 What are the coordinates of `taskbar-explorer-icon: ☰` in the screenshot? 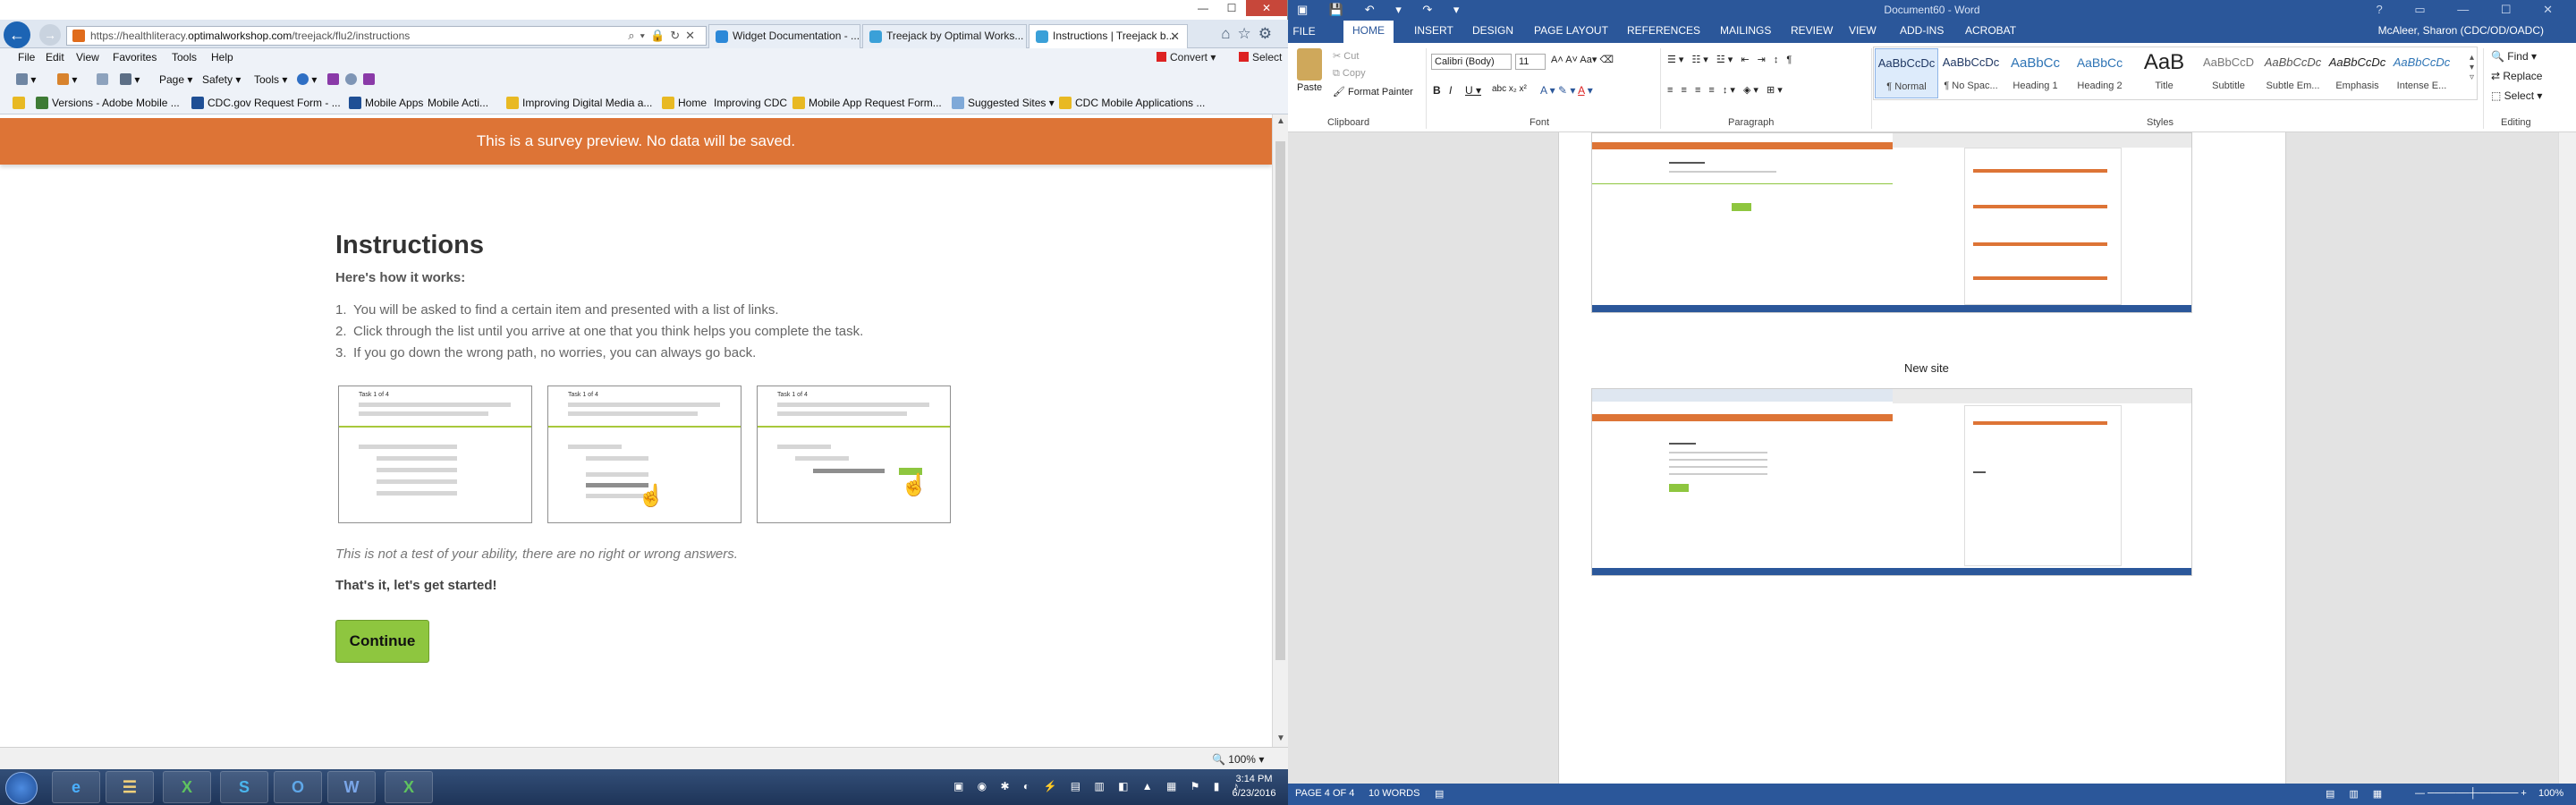 It's located at (130, 787).